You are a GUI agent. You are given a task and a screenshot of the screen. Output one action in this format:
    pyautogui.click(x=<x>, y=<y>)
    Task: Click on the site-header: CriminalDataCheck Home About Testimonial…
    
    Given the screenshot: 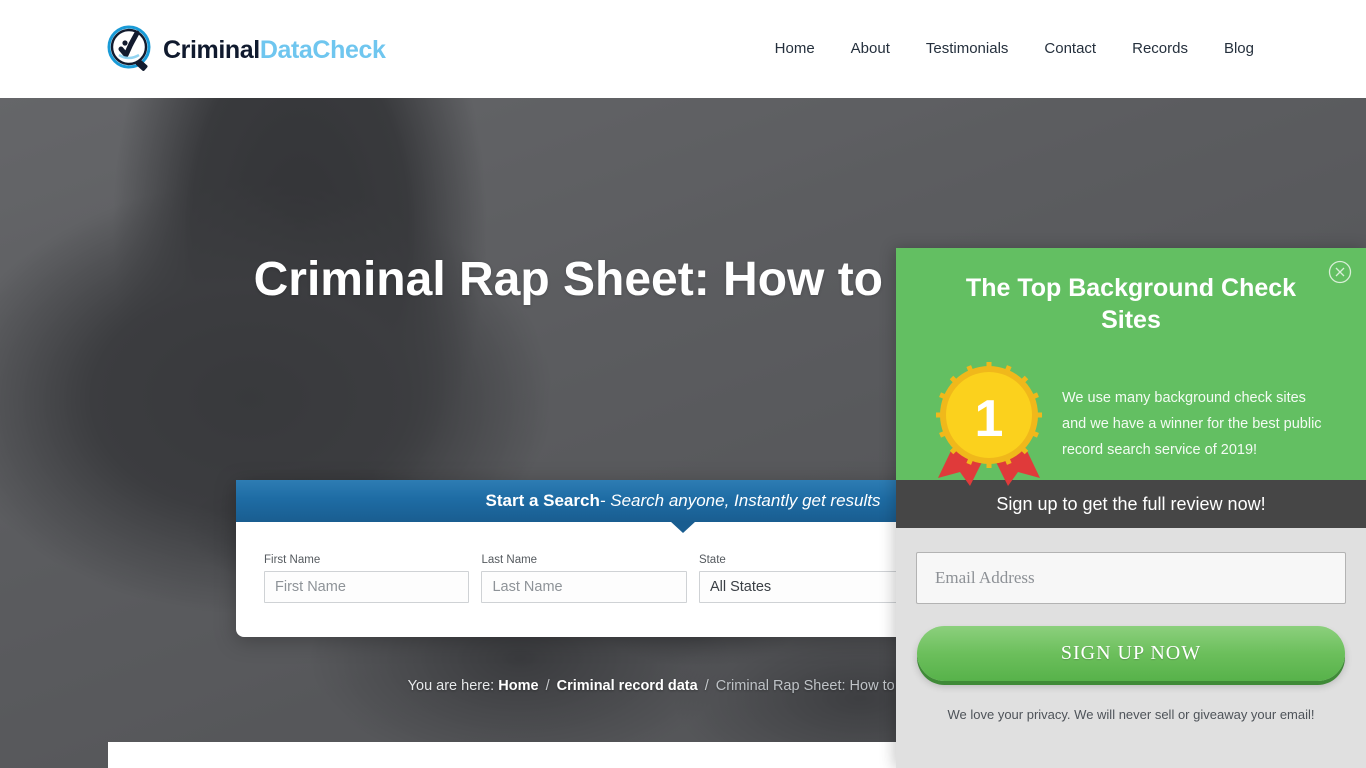 What is the action you would take?
    pyautogui.click(x=683, y=49)
    